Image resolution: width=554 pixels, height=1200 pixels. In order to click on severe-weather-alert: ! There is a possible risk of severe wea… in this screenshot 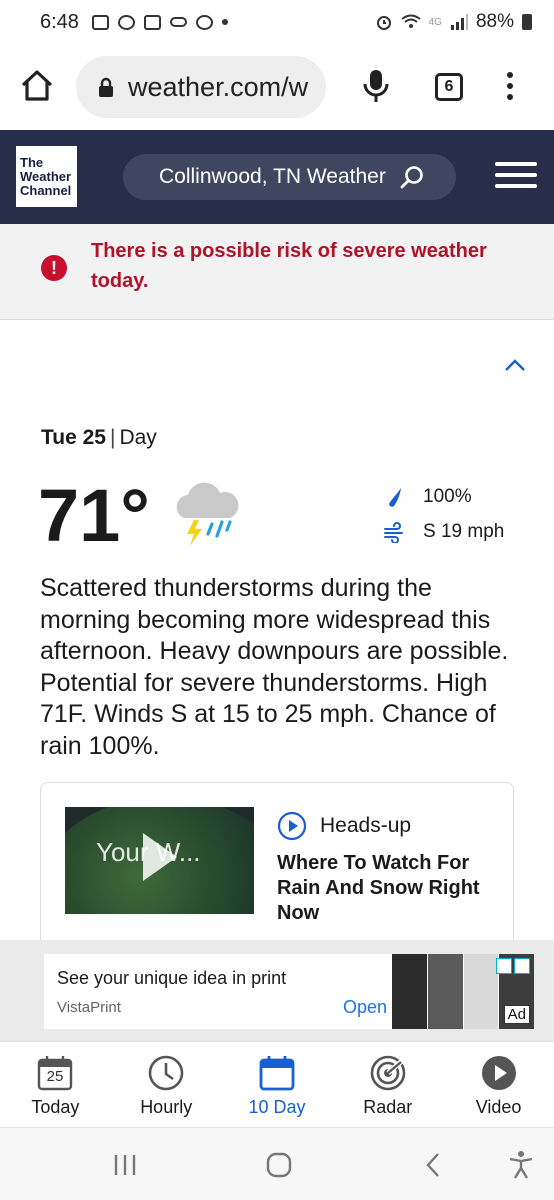, I will do `click(277, 272)`.